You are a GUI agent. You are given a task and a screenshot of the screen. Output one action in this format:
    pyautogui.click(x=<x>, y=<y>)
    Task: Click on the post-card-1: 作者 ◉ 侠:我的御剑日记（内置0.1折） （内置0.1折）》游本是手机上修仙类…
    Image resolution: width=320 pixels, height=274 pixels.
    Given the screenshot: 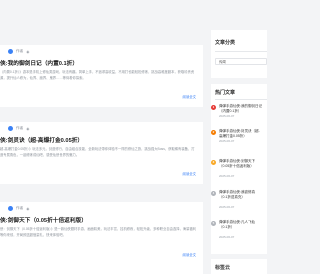 What is the action you would take?
    pyautogui.click(x=101, y=76)
    